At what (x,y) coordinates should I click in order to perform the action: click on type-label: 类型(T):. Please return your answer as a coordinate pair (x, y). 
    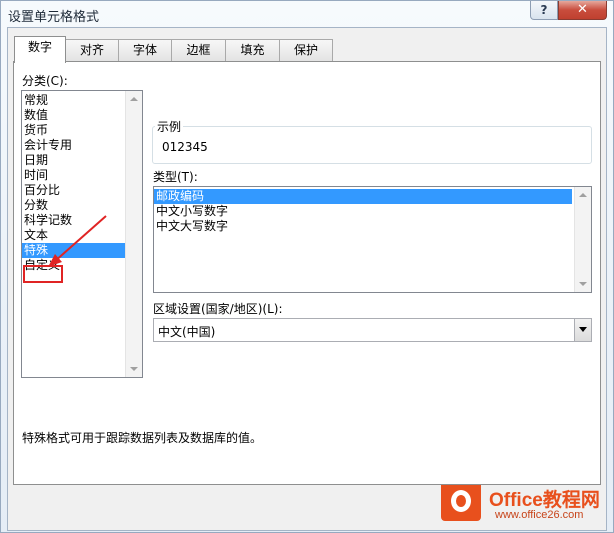
    Looking at the image, I should click on (175, 177).